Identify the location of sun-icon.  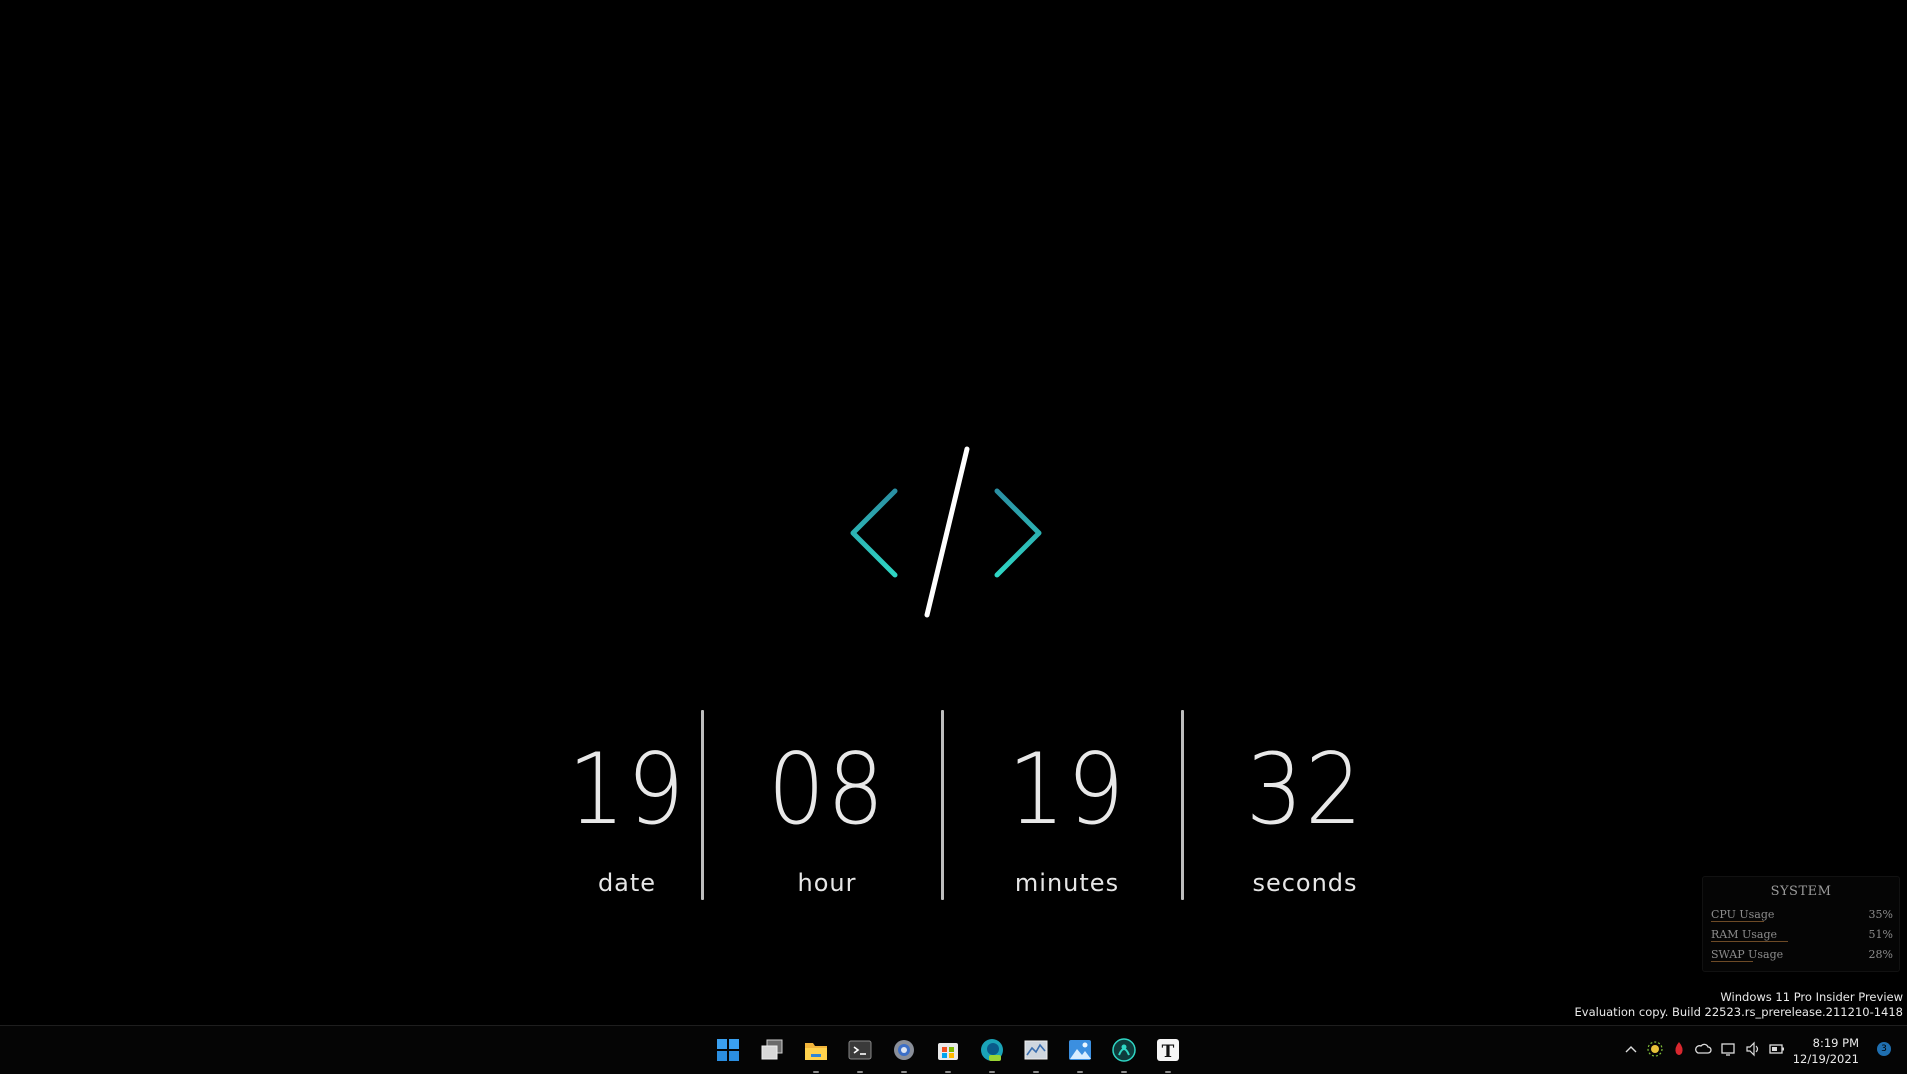
(1655, 1049).